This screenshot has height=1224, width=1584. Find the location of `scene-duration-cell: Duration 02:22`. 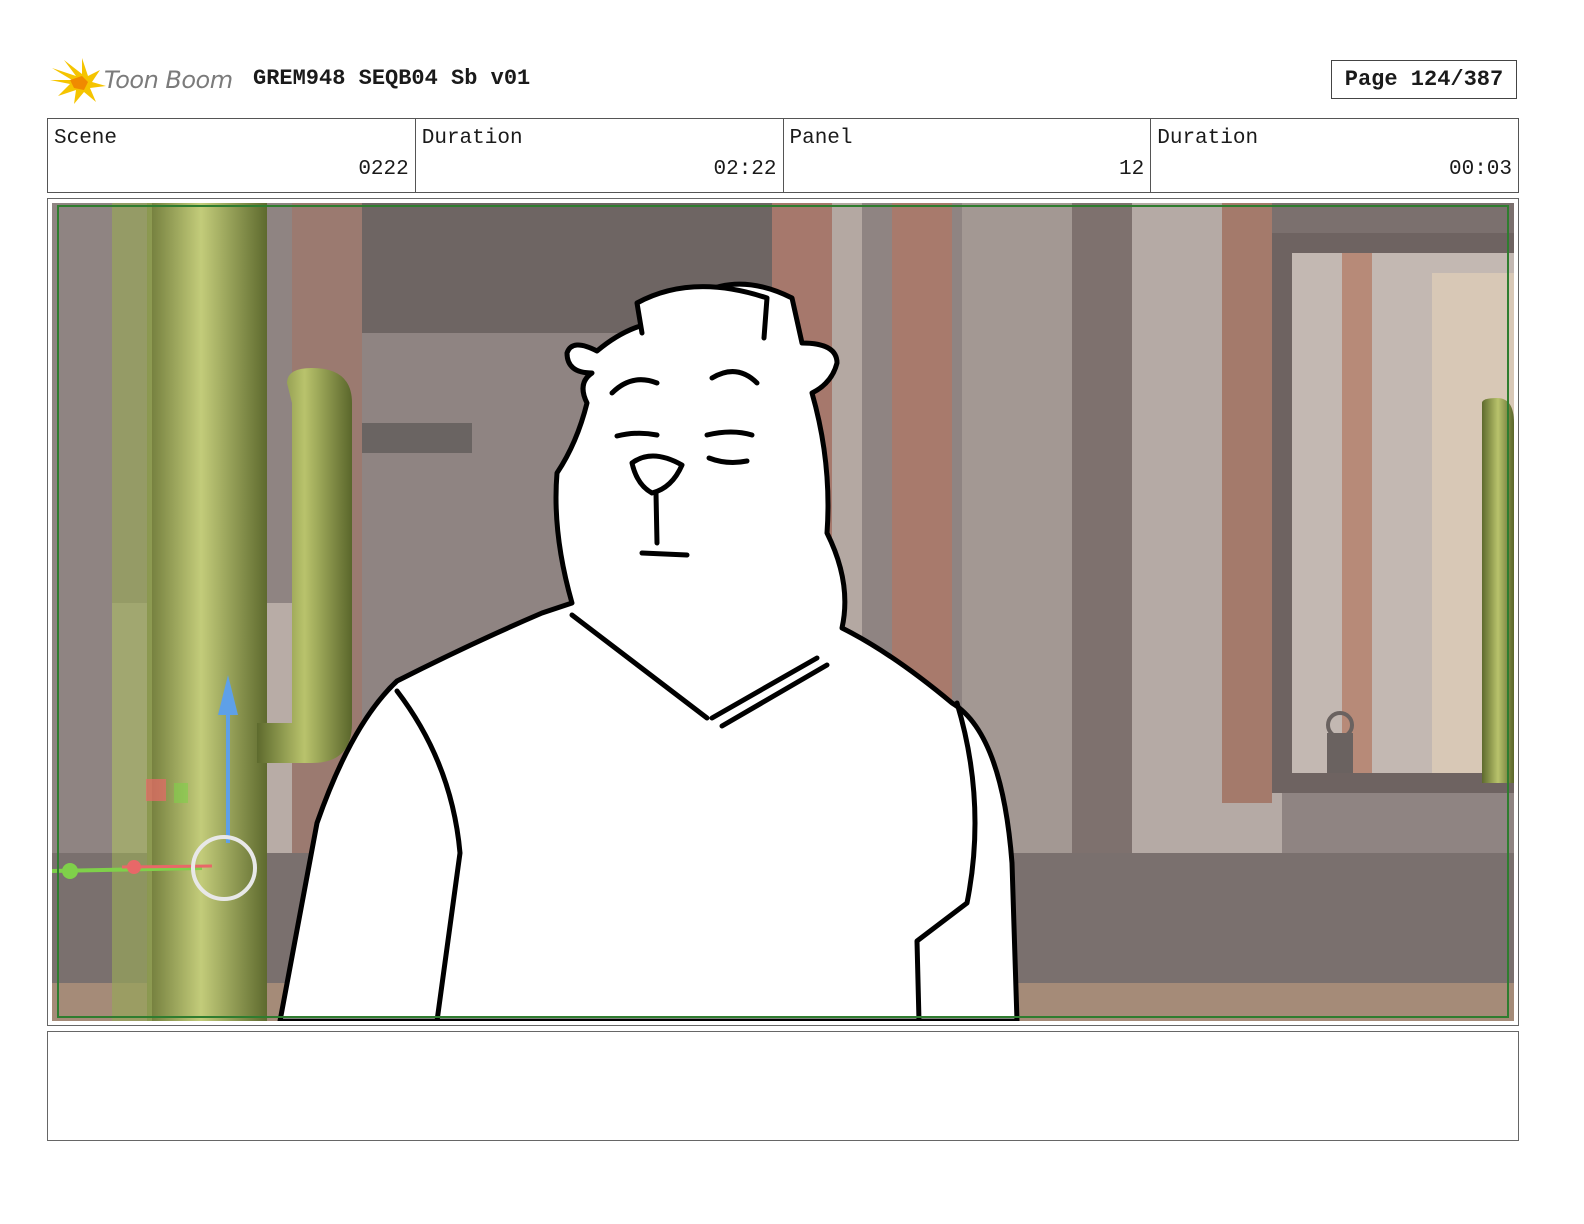

scene-duration-cell: Duration 02:22 is located at coordinates (600, 155).